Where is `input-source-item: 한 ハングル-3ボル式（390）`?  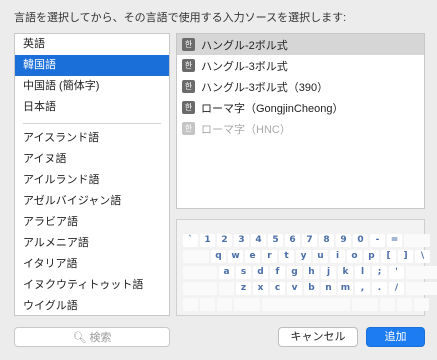 input-source-item: 한 ハングル-3ボル式（390） is located at coordinates (300, 86).